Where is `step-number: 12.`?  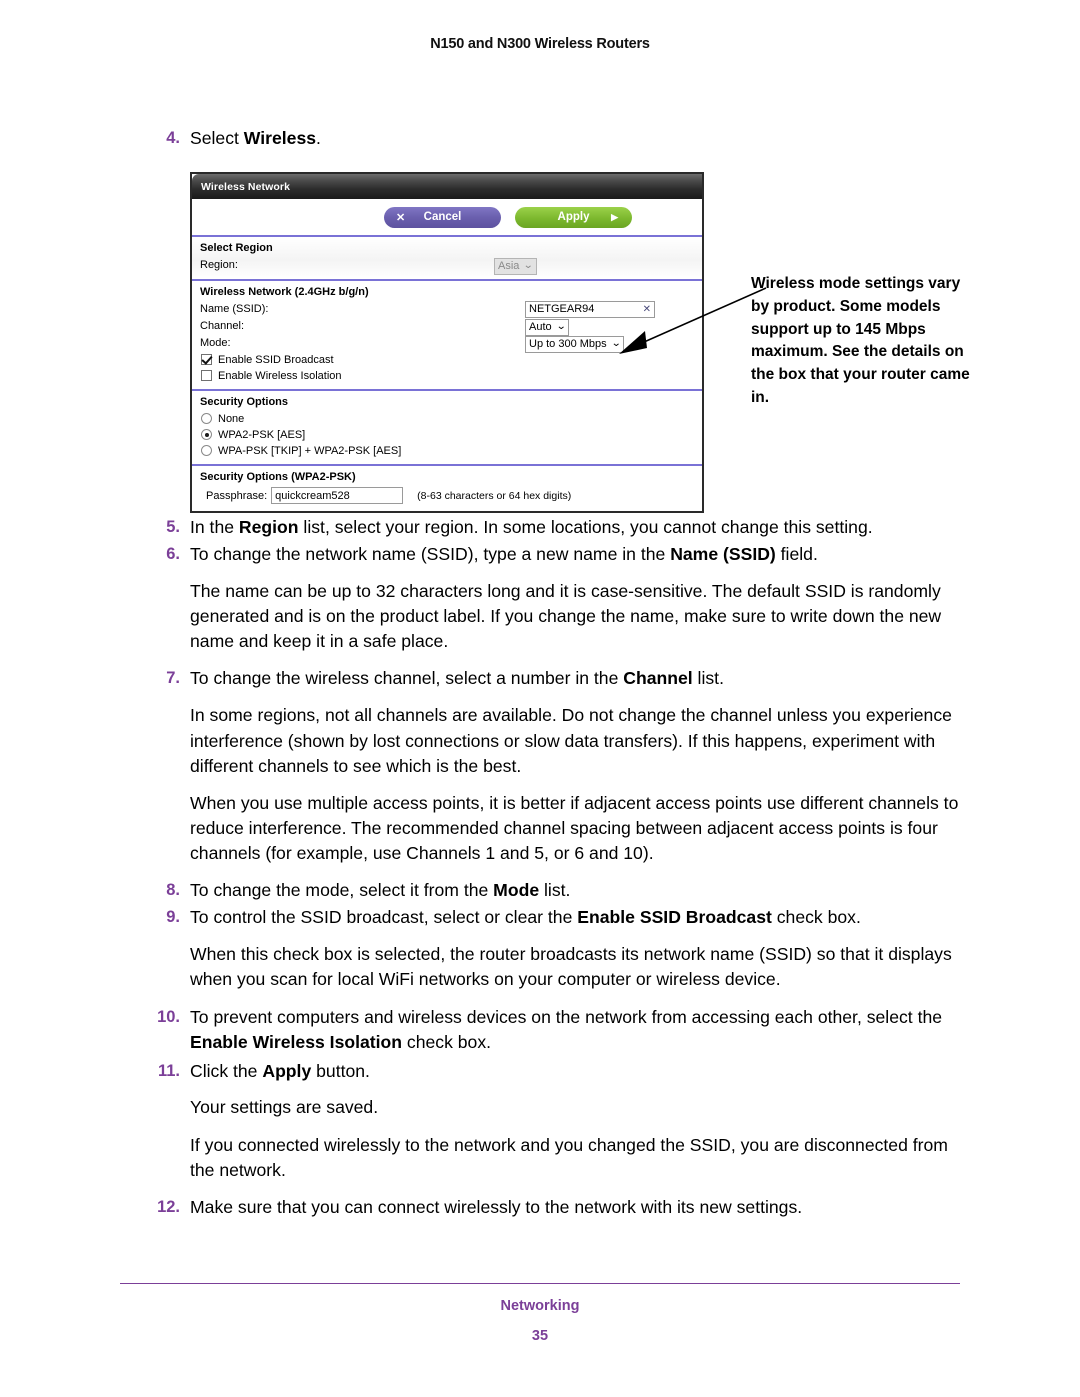
step-number: 12. is located at coordinates (168, 1206).